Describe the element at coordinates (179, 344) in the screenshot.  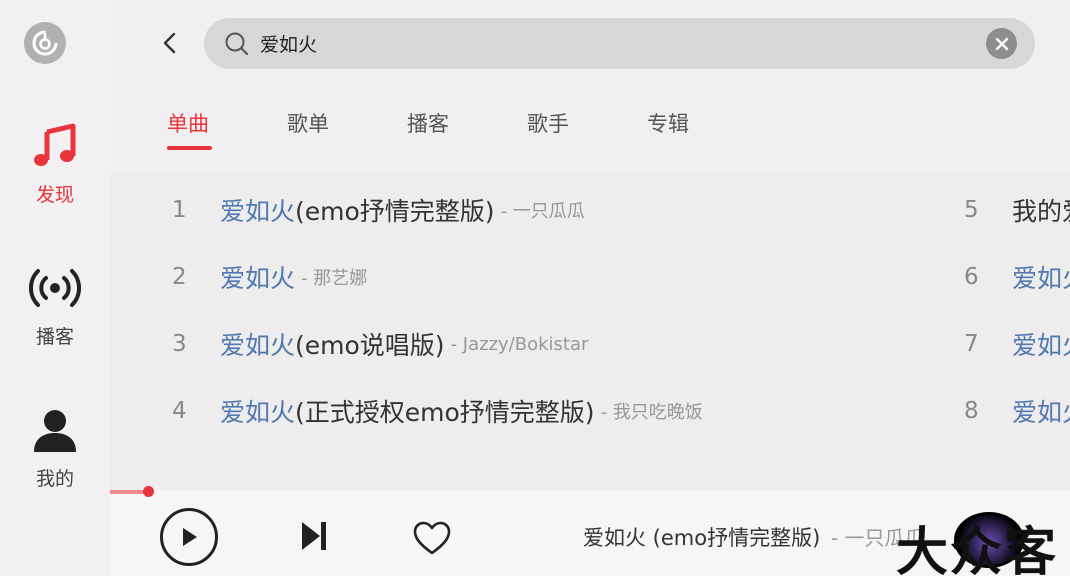
I see `track-number: 3` at that location.